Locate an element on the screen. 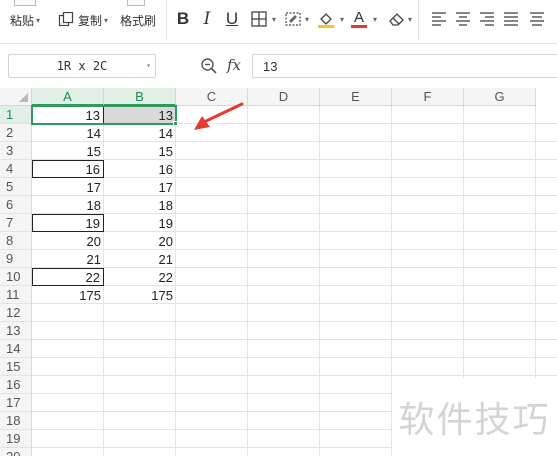  row-header-17: 17 is located at coordinates (16, 403).